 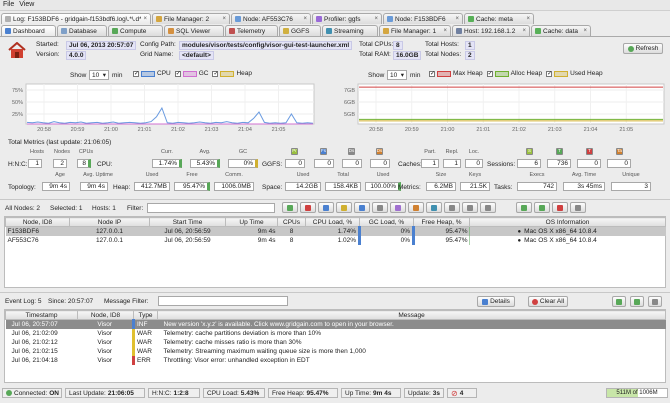 What do you see at coordinates (271, 18) in the screenshot?
I see `top-tab: Node: AF553C76 ×` at bounding box center [271, 18].